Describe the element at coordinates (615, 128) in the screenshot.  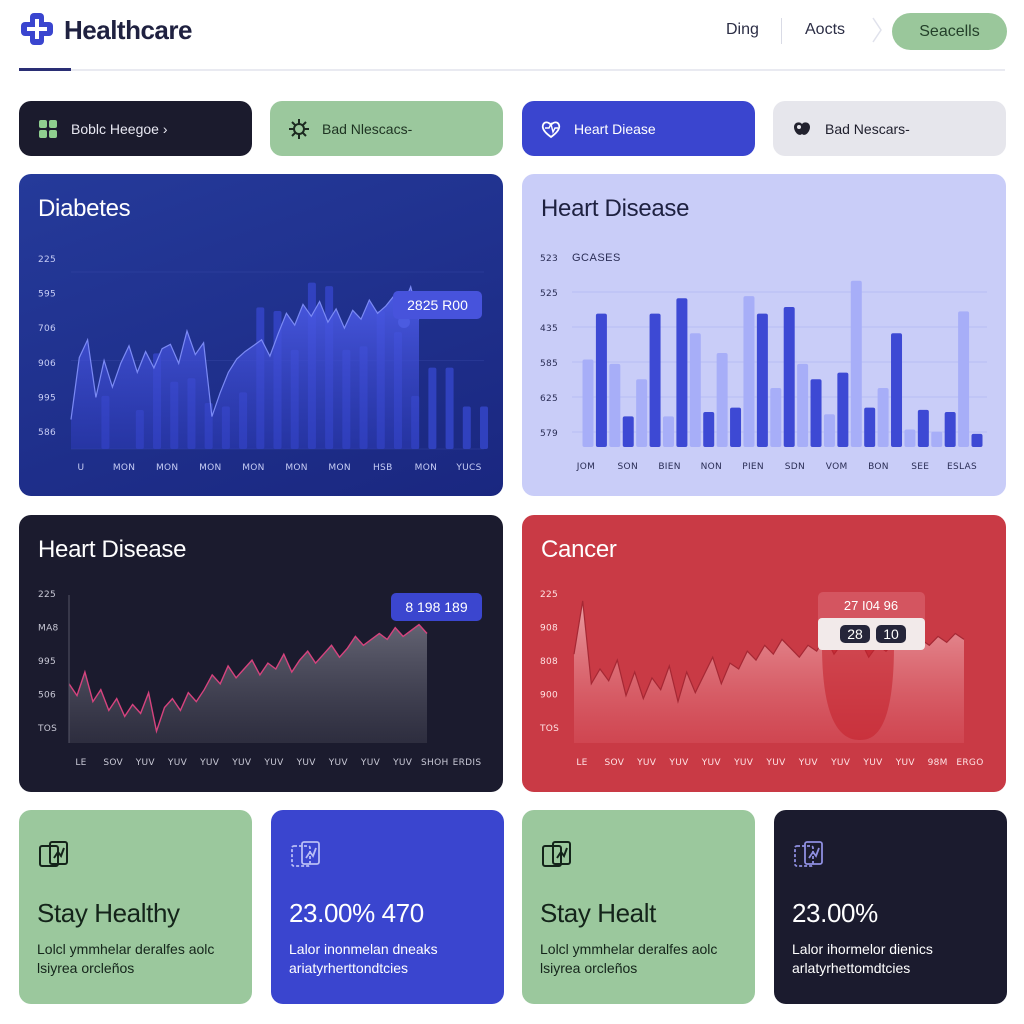
I see `category-label: Heart Diease` at that location.